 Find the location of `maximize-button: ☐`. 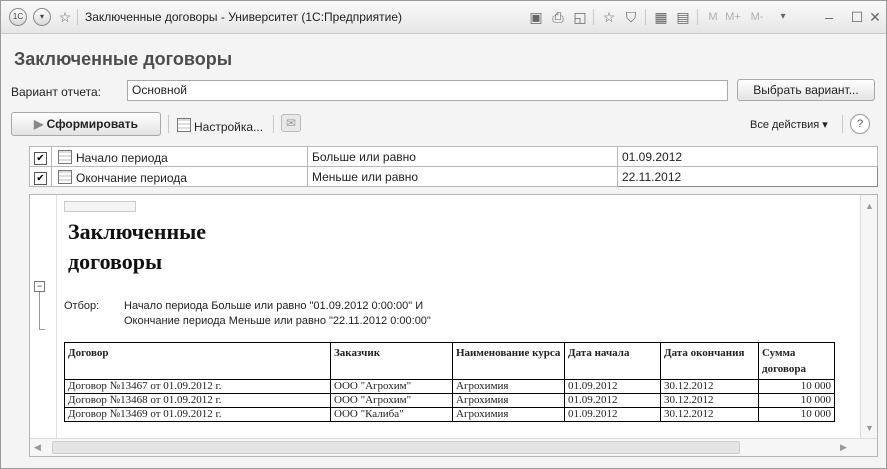

maximize-button: ☐ is located at coordinates (857, 17).